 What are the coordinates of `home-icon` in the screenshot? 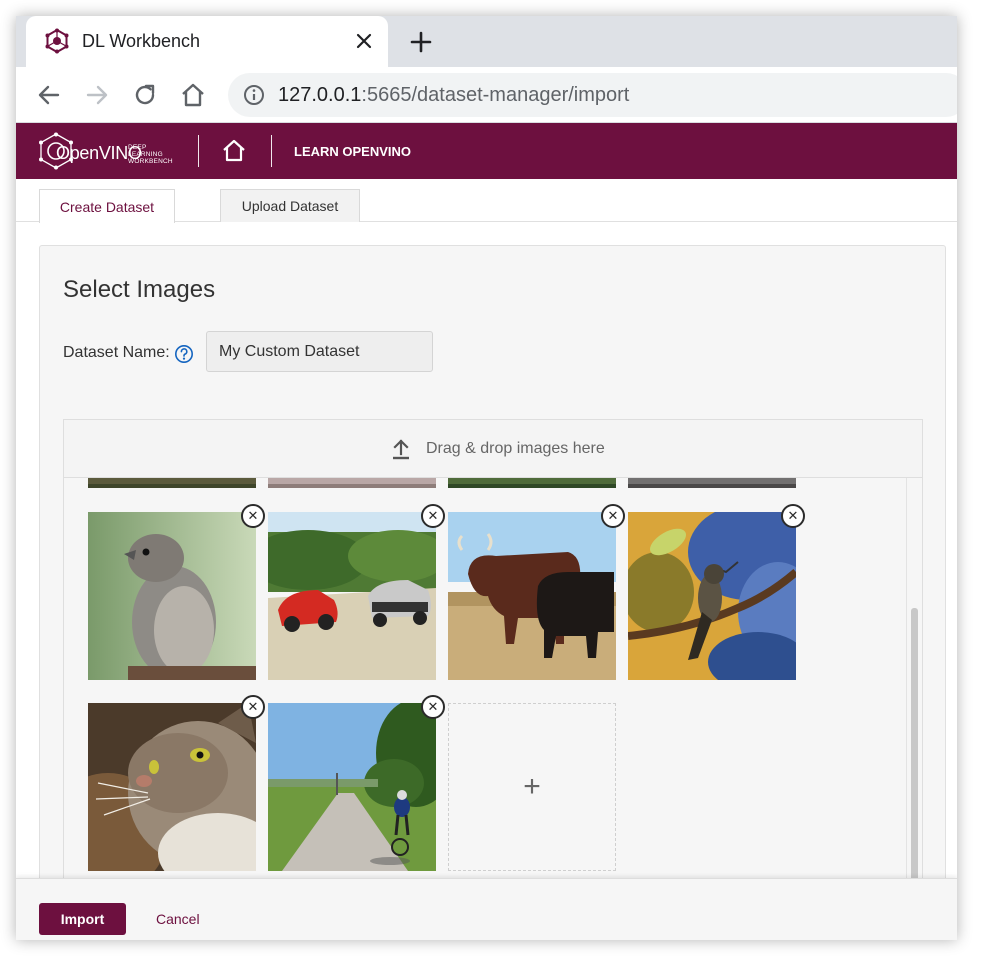 It's located at (193, 95).